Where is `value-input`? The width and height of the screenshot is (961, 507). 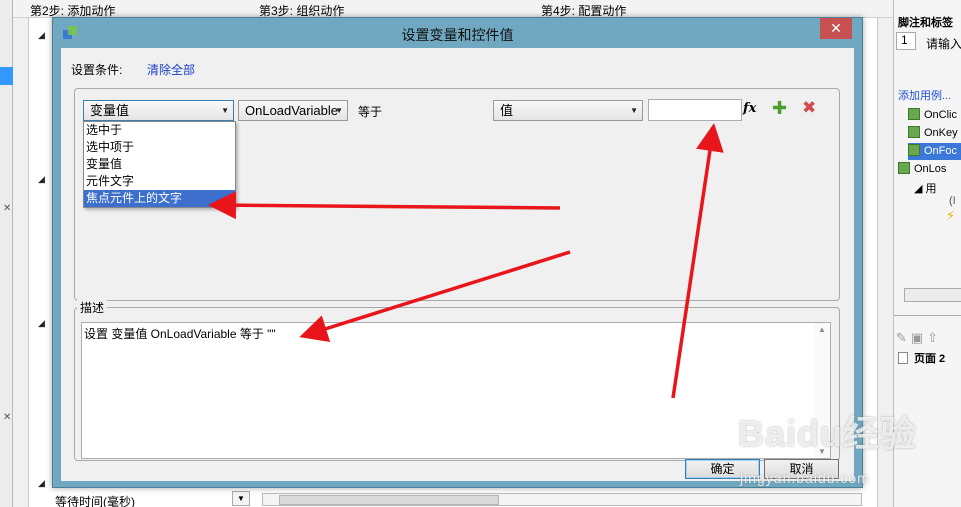 value-input is located at coordinates (695, 110).